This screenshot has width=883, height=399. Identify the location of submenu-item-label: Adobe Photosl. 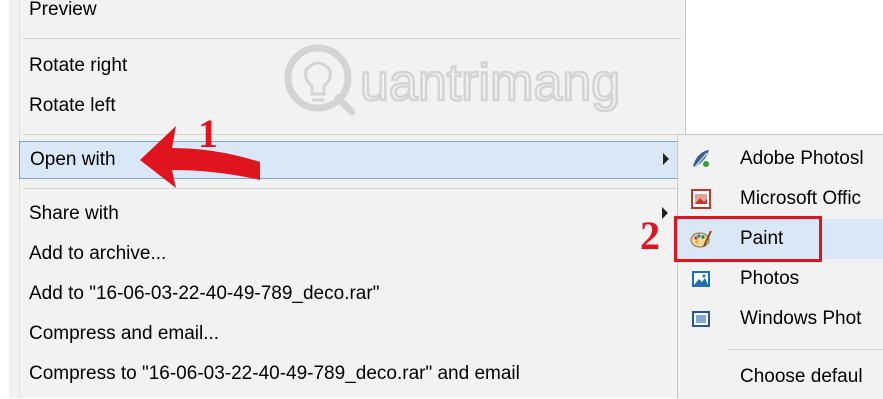
(802, 158).